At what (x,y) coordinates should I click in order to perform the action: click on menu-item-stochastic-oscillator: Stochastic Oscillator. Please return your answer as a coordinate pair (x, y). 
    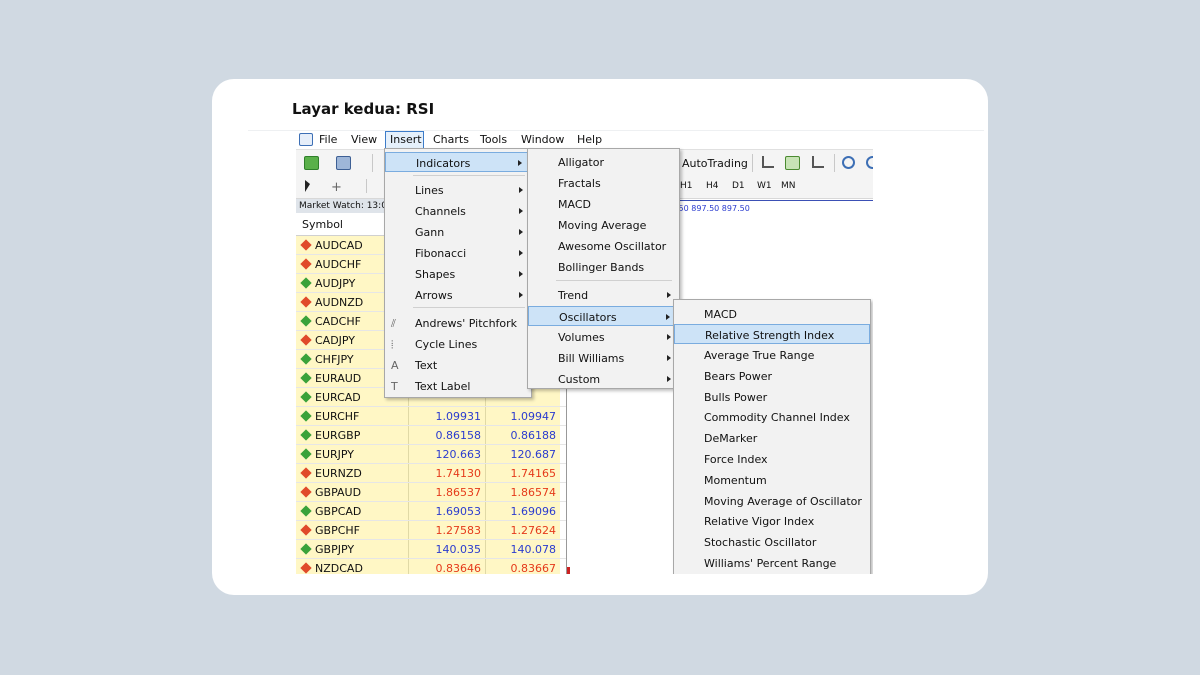
    Looking at the image, I should click on (772, 542).